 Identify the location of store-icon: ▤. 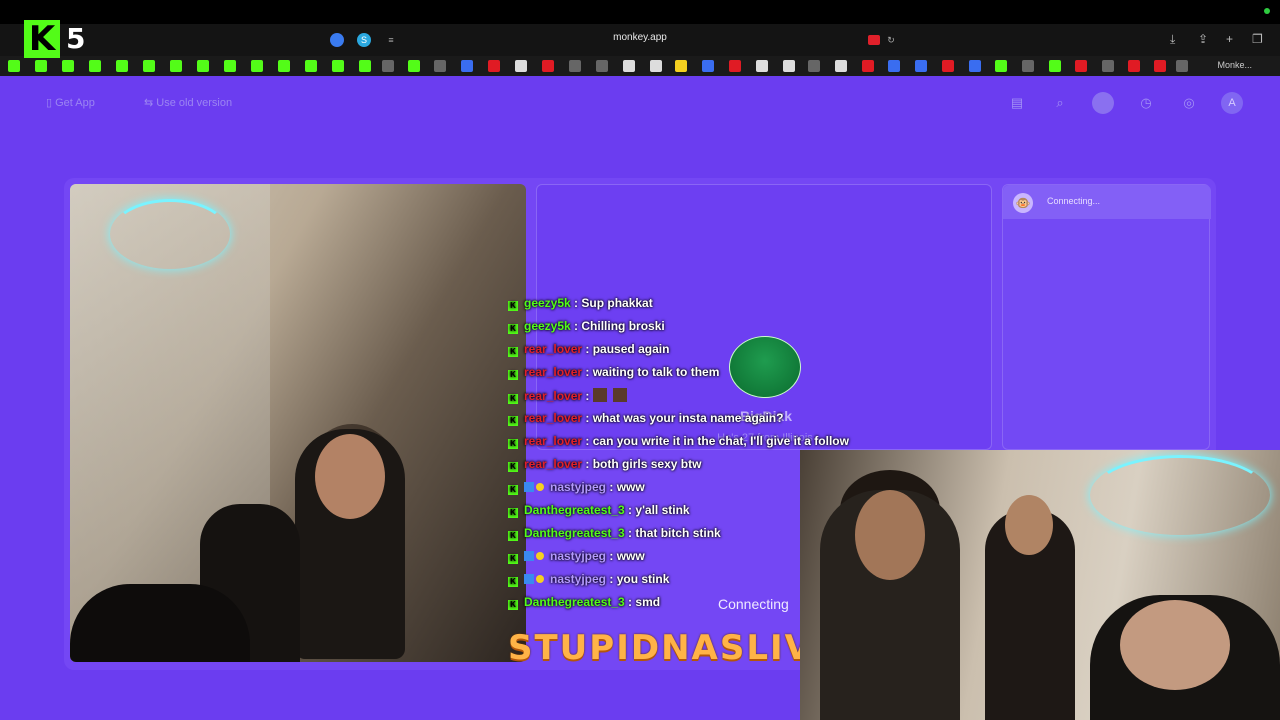
(1017, 103).